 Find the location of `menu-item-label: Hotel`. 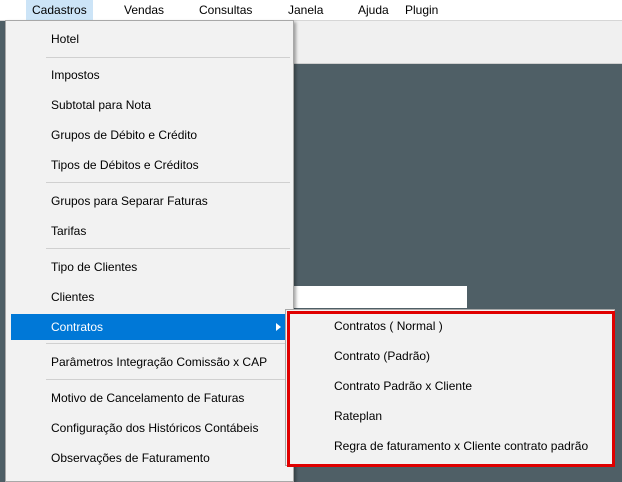

menu-item-label: Hotel is located at coordinates (65, 39).